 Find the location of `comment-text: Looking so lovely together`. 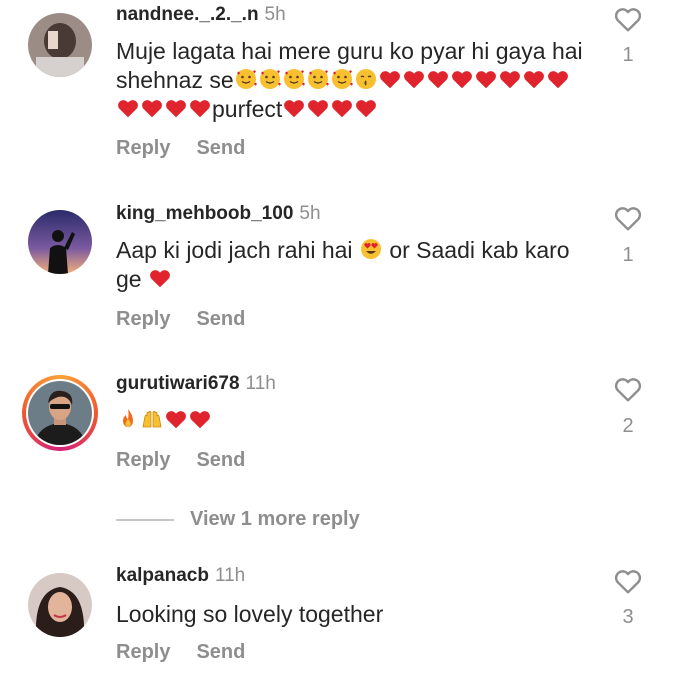

comment-text: Looking so lovely together is located at coordinates (351, 614).